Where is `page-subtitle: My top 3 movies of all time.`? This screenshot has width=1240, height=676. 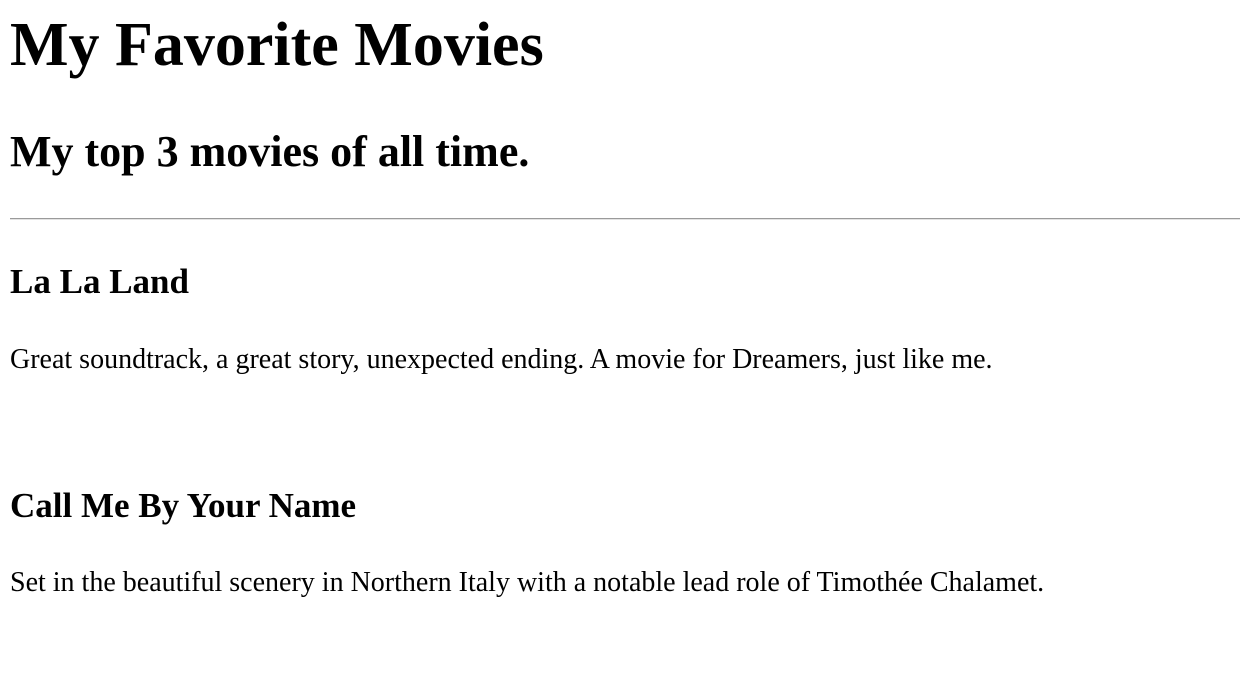 page-subtitle: My top 3 movies of all time. is located at coordinates (270, 151).